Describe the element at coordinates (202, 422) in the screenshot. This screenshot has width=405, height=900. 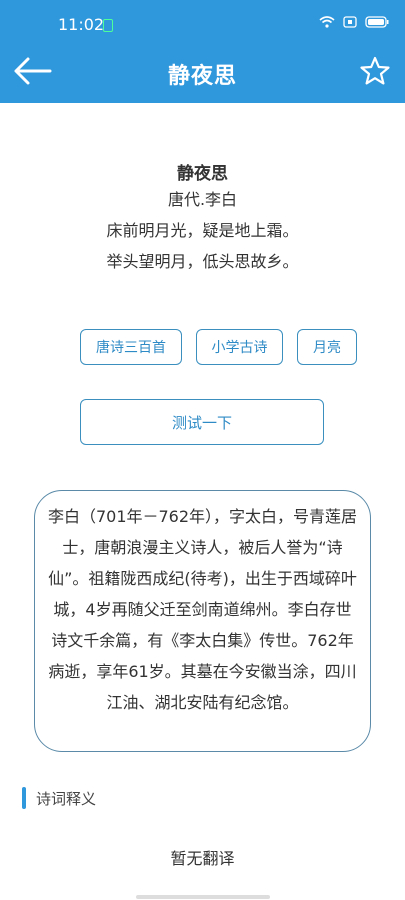
I see `test-button: 测试一下` at that location.